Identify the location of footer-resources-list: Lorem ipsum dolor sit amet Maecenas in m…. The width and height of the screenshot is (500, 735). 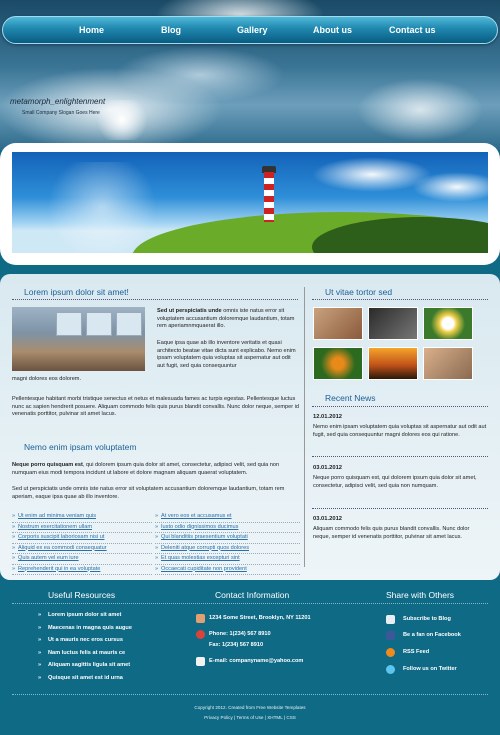
(113, 646).